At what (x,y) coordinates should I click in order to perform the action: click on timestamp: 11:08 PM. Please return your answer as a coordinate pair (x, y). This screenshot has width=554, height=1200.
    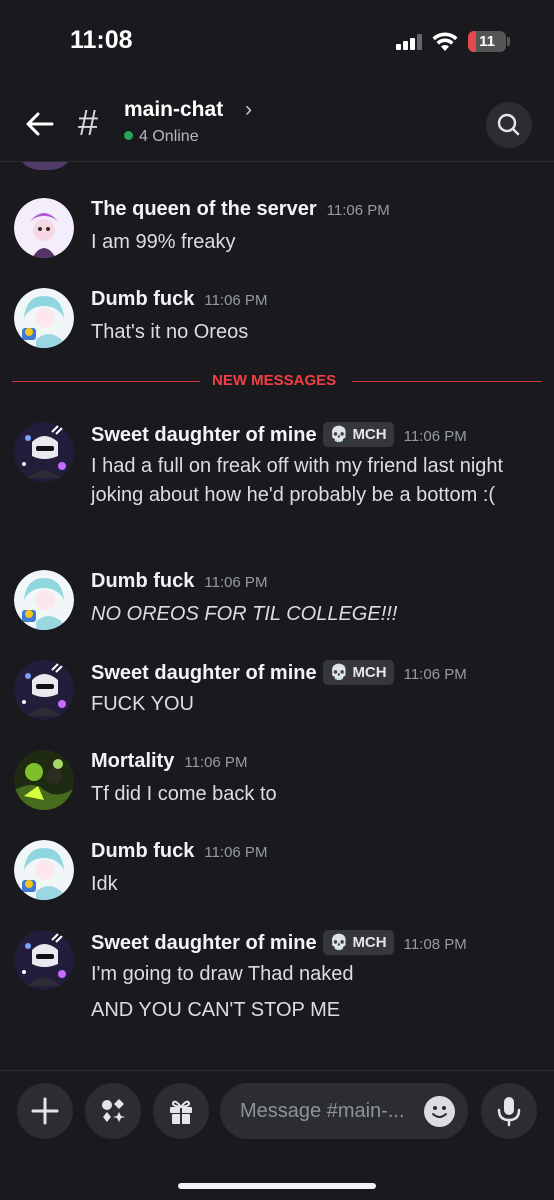
    Looking at the image, I should click on (435, 944).